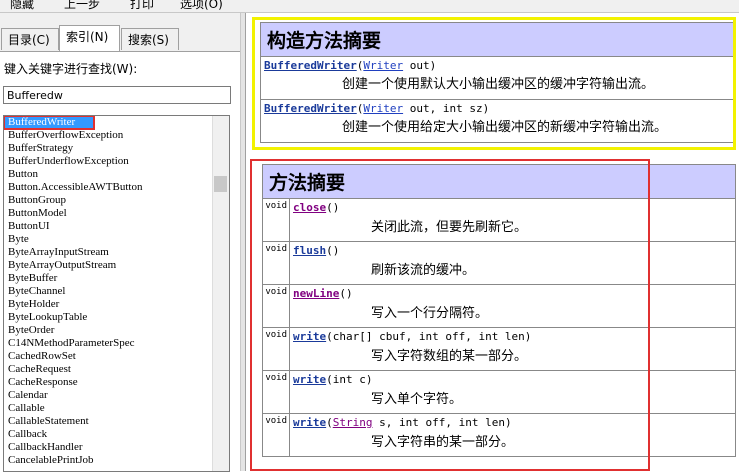  What do you see at coordinates (116, 460) in the screenshot?
I see `index-item: CancelablePrintJob` at bounding box center [116, 460].